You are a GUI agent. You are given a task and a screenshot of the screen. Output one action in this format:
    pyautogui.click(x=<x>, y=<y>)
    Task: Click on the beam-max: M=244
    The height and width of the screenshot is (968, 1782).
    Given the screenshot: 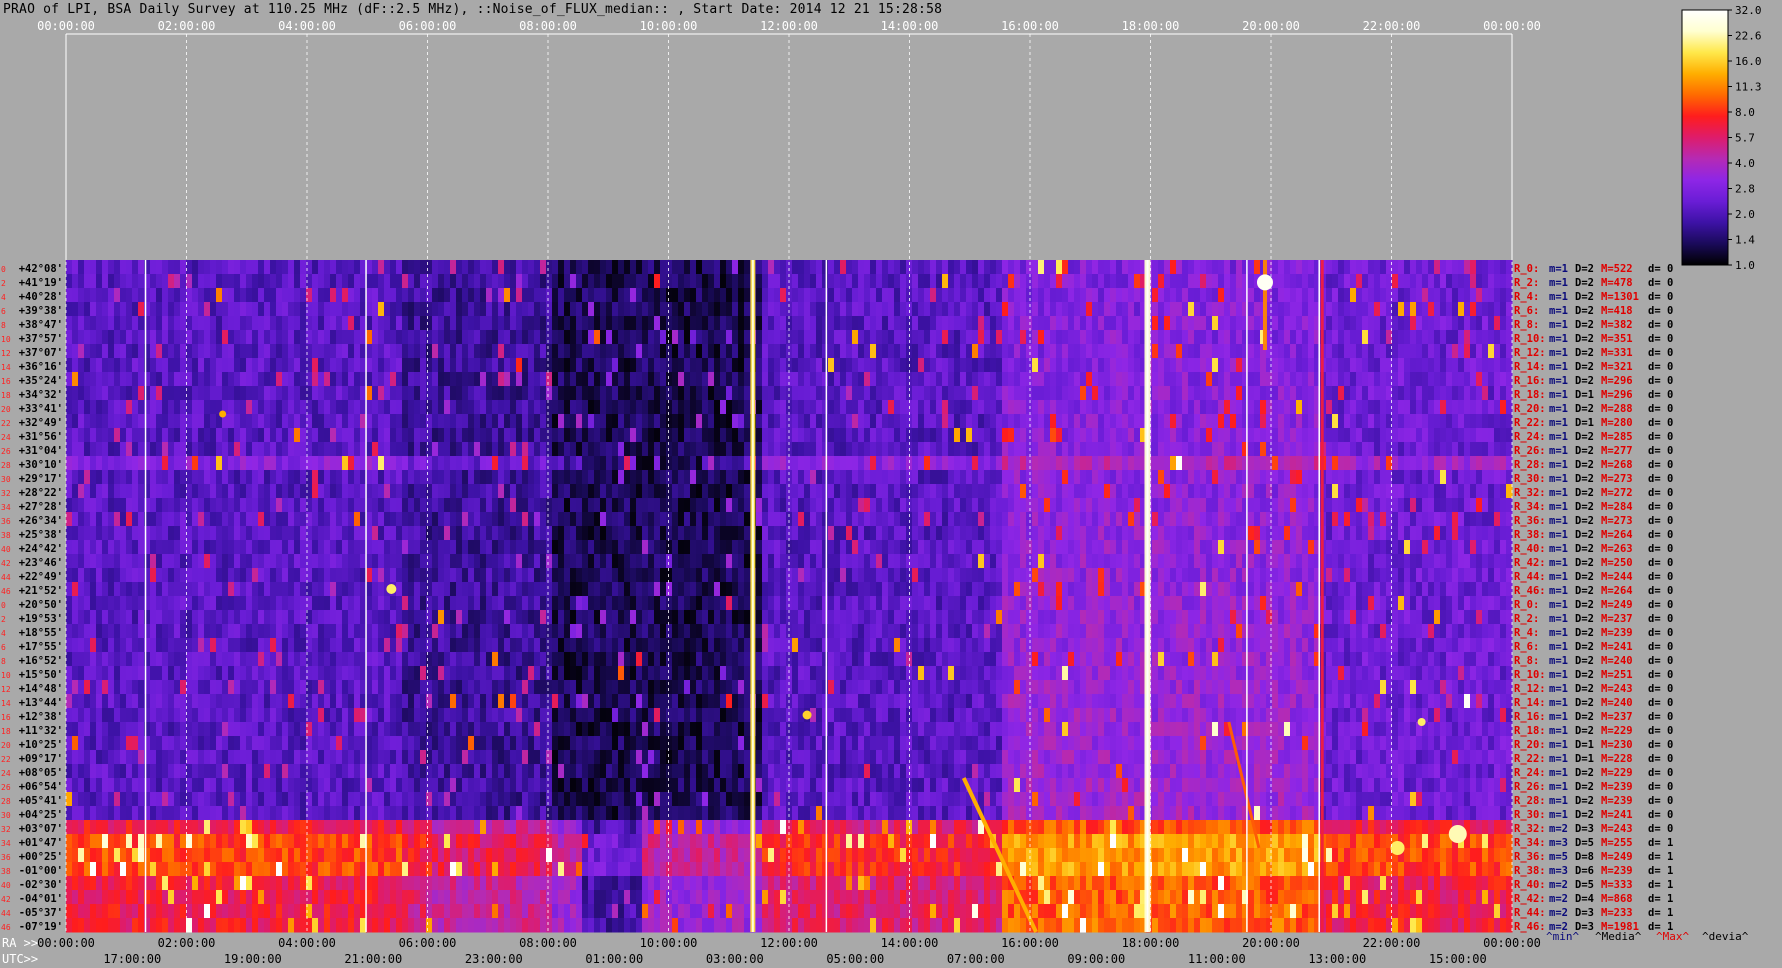 What is the action you would take?
    pyautogui.click(x=1617, y=577)
    